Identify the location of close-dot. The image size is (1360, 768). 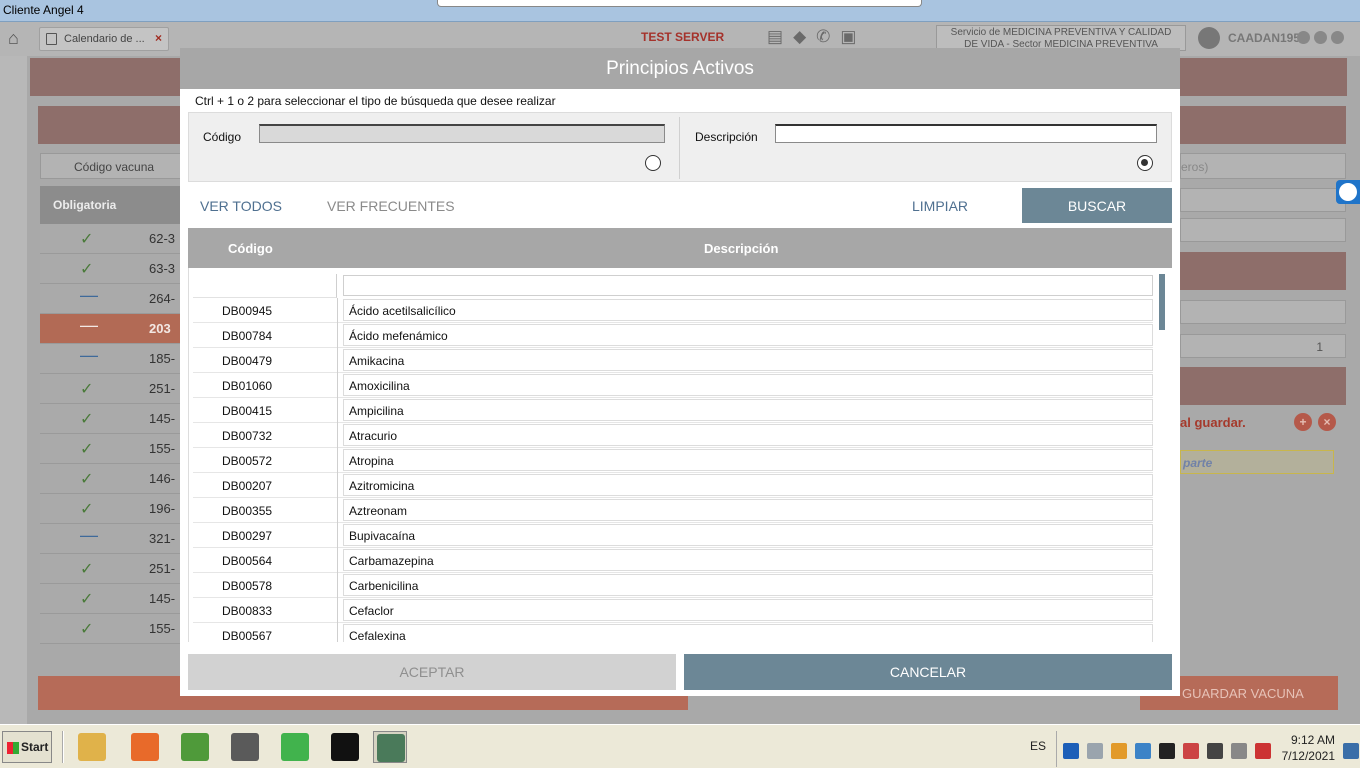
(1337, 37).